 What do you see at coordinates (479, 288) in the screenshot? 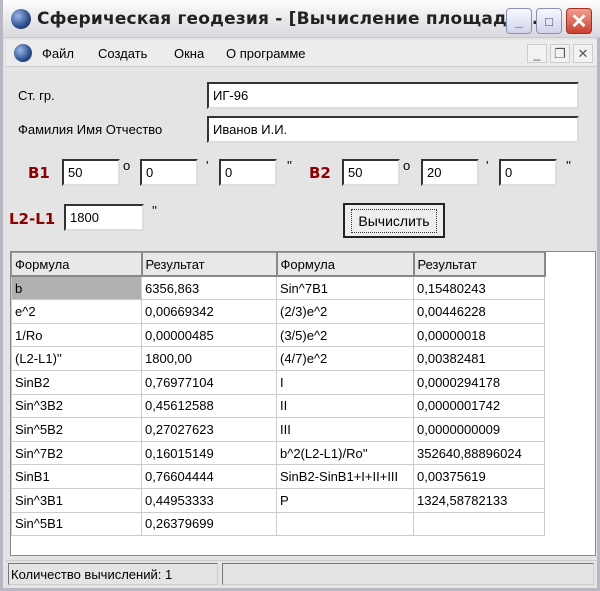
I see `cell-result: 0,15480243` at bounding box center [479, 288].